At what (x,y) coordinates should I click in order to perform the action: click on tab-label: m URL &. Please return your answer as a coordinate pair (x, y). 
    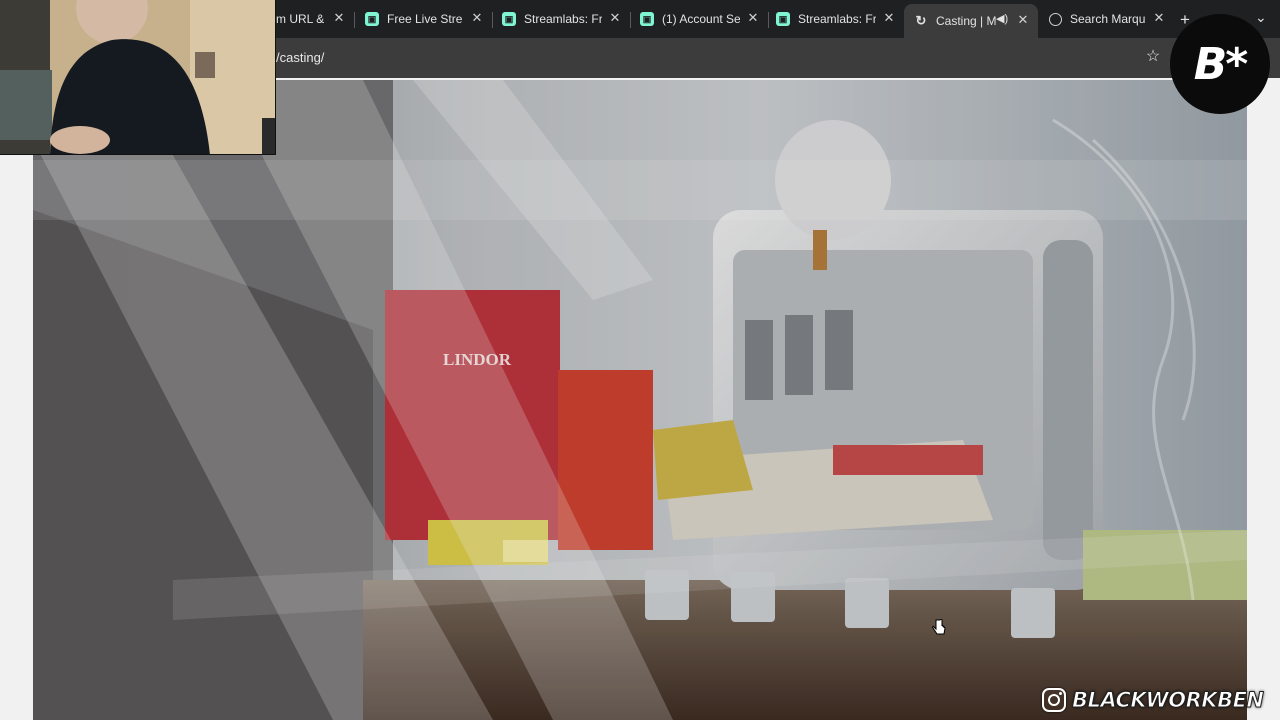
    Looking at the image, I should click on (300, 19).